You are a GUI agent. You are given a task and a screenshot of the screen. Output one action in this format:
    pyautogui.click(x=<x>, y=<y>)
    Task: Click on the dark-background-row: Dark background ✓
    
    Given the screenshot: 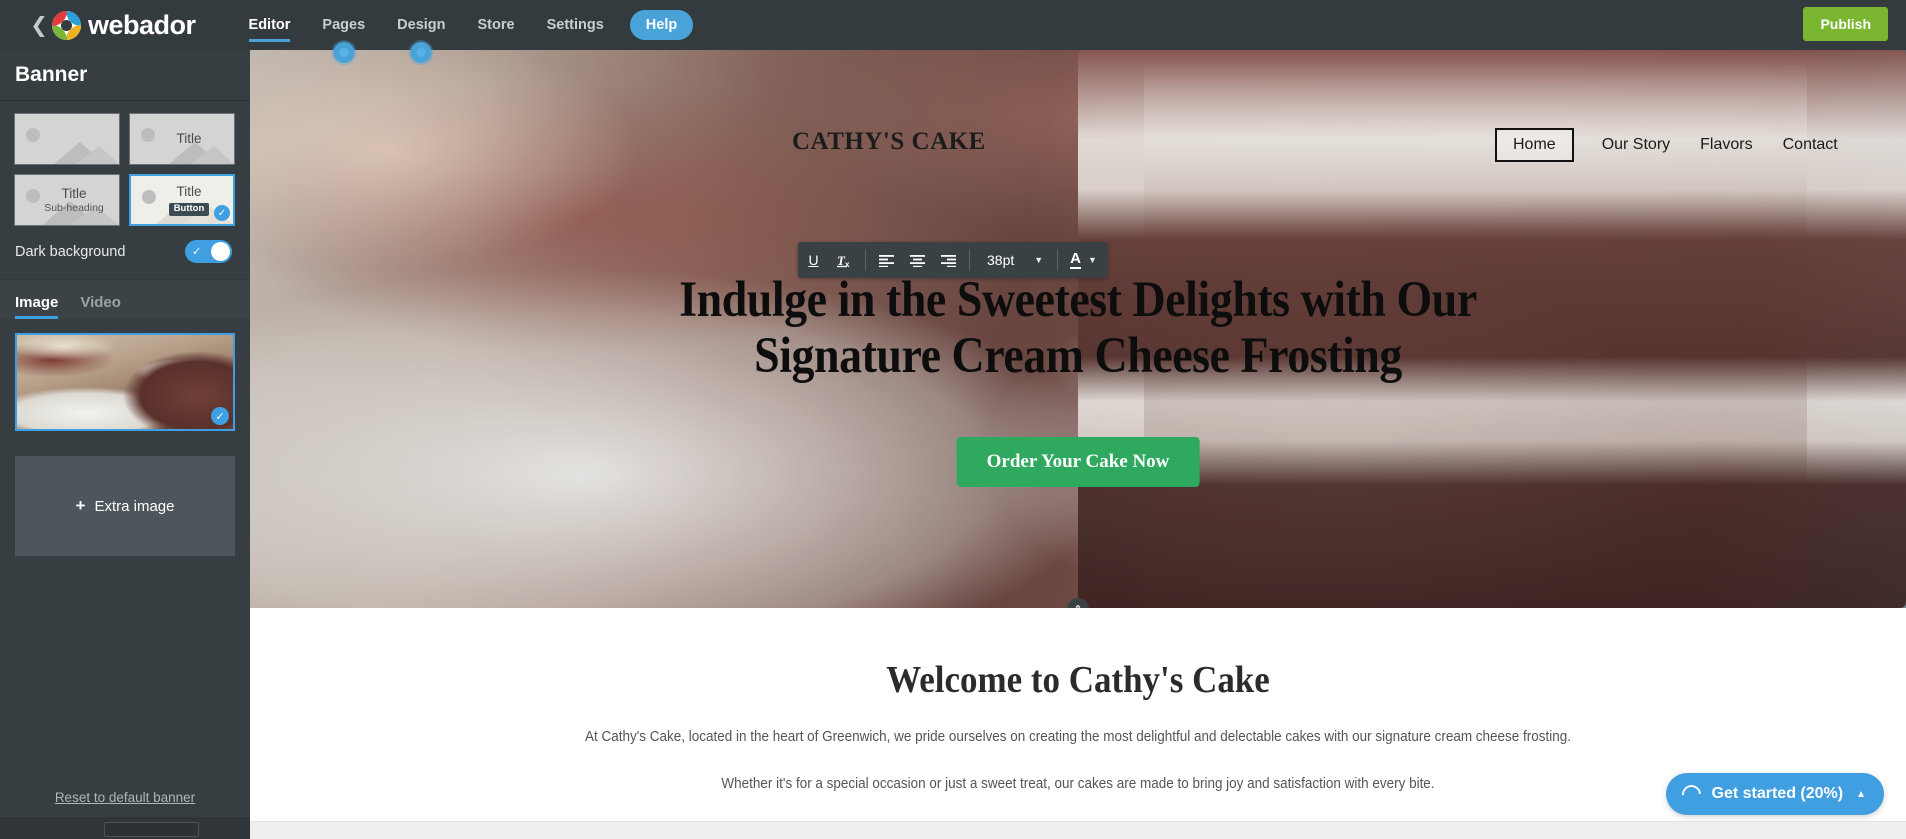 What is the action you would take?
    pyautogui.click(x=125, y=252)
    